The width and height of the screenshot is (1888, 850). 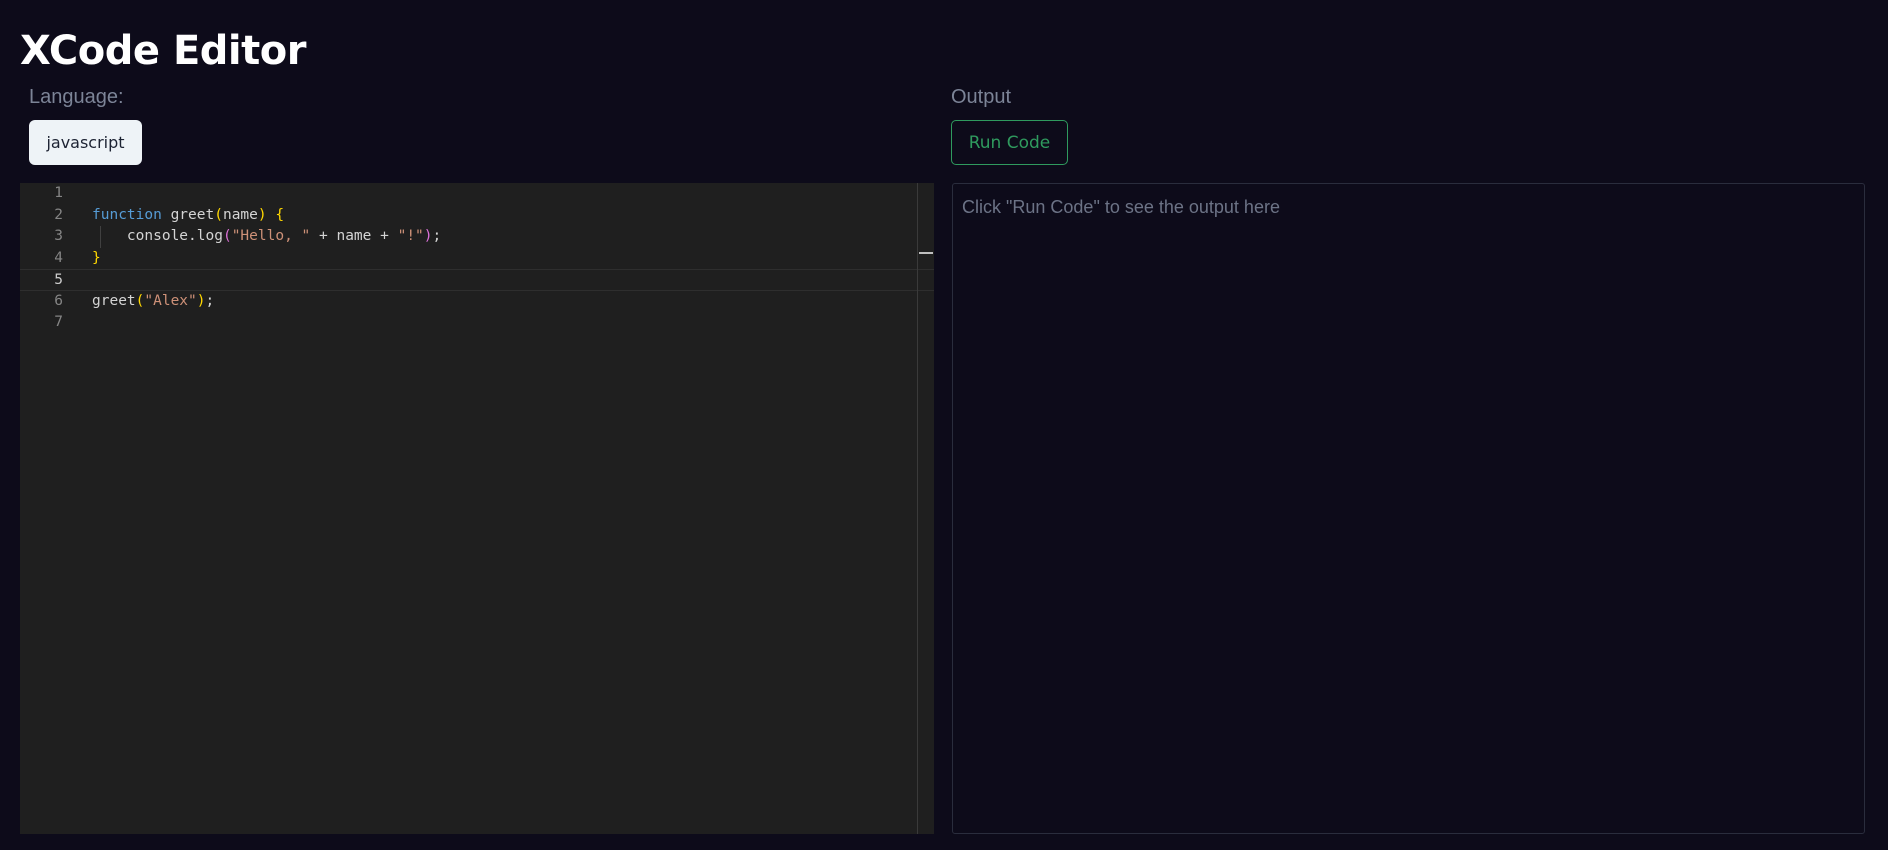 What do you see at coordinates (477, 323) in the screenshot?
I see `code-line-7: 7` at bounding box center [477, 323].